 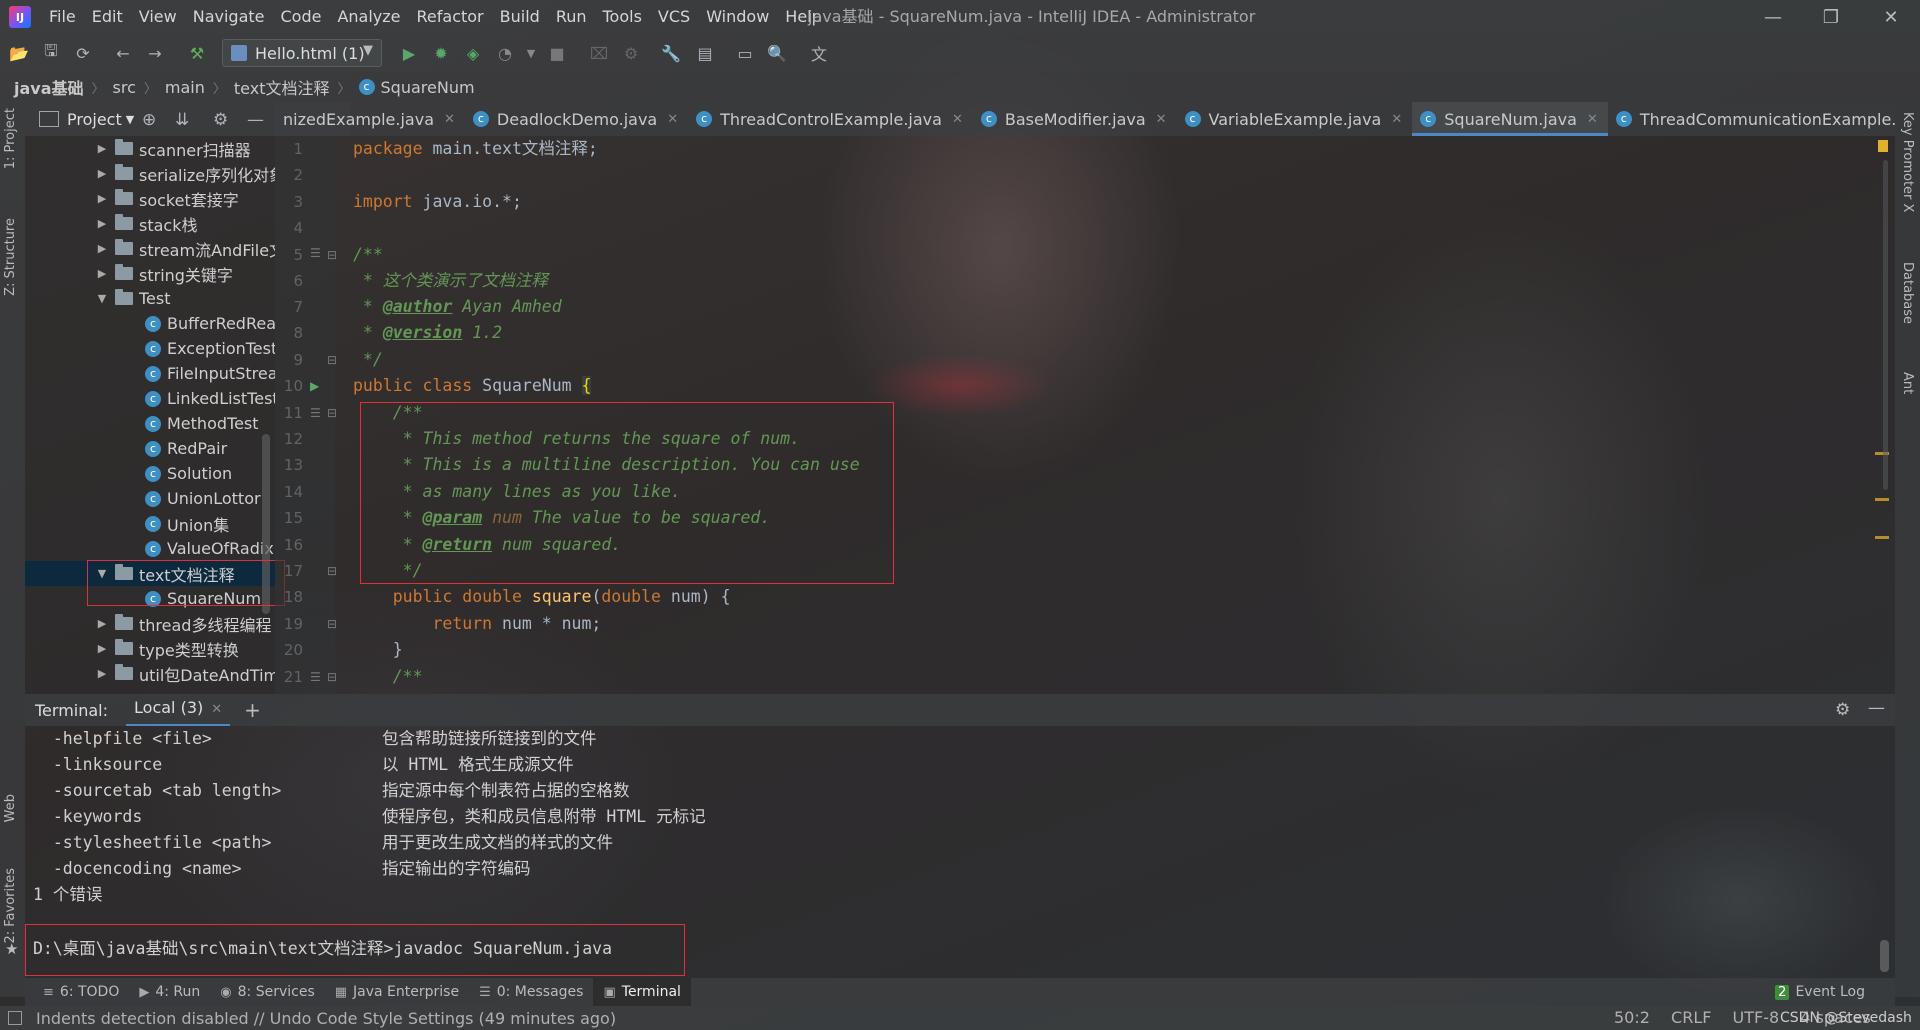 What do you see at coordinates (441, 53) in the screenshot?
I see `debug-bug-icon: ✹` at bounding box center [441, 53].